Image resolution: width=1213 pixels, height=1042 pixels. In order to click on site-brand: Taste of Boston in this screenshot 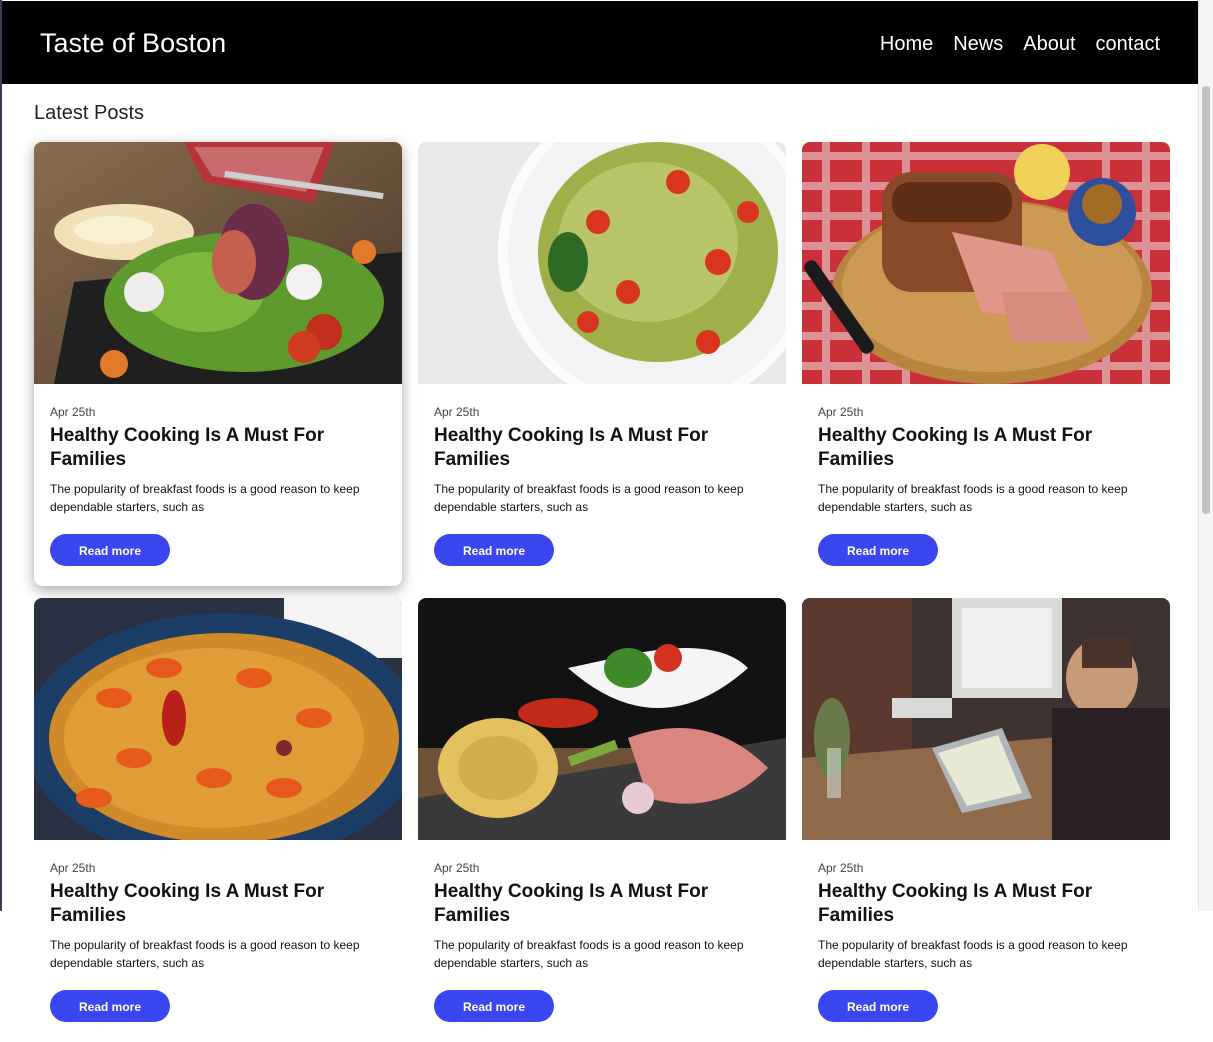, I will do `click(133, 43)`.